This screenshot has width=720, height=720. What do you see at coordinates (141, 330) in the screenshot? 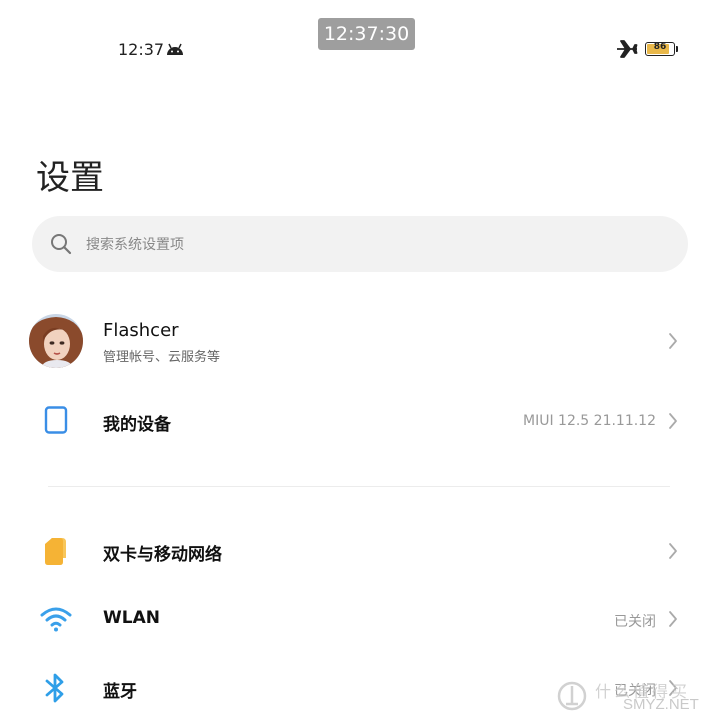
I see `account-name: Flashcer` at bounding box center [141, 330].